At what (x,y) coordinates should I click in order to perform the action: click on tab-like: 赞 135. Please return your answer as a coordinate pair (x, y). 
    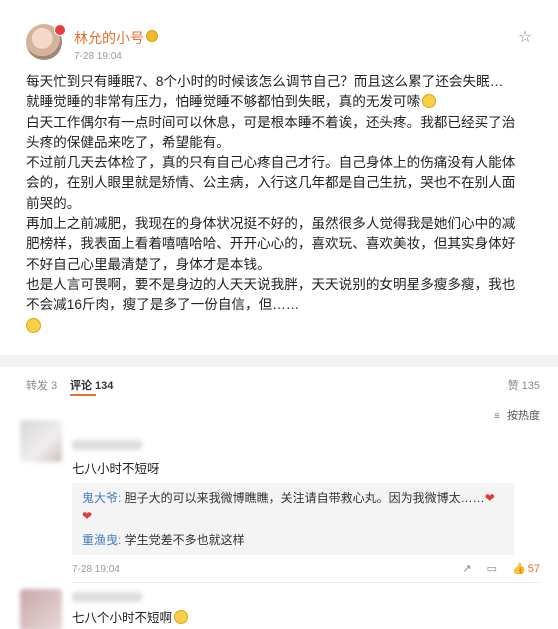
    Looking at the image, I should click on (524, 385).